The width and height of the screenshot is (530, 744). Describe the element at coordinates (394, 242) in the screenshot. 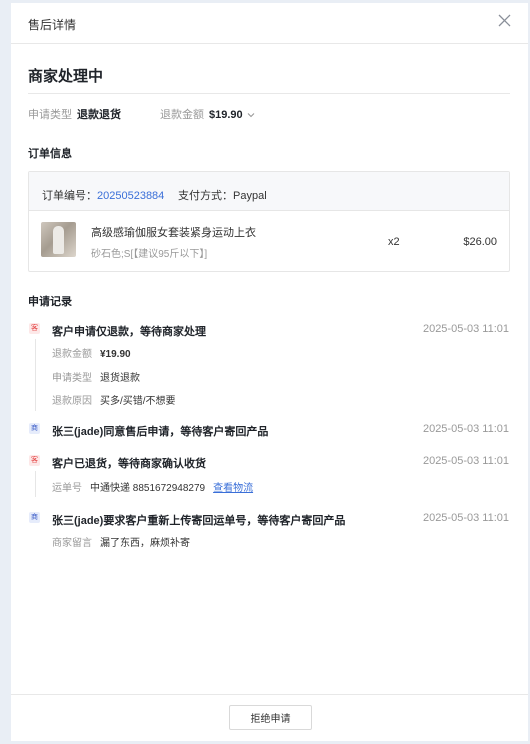

I see `product-quantity: x2` at that location.